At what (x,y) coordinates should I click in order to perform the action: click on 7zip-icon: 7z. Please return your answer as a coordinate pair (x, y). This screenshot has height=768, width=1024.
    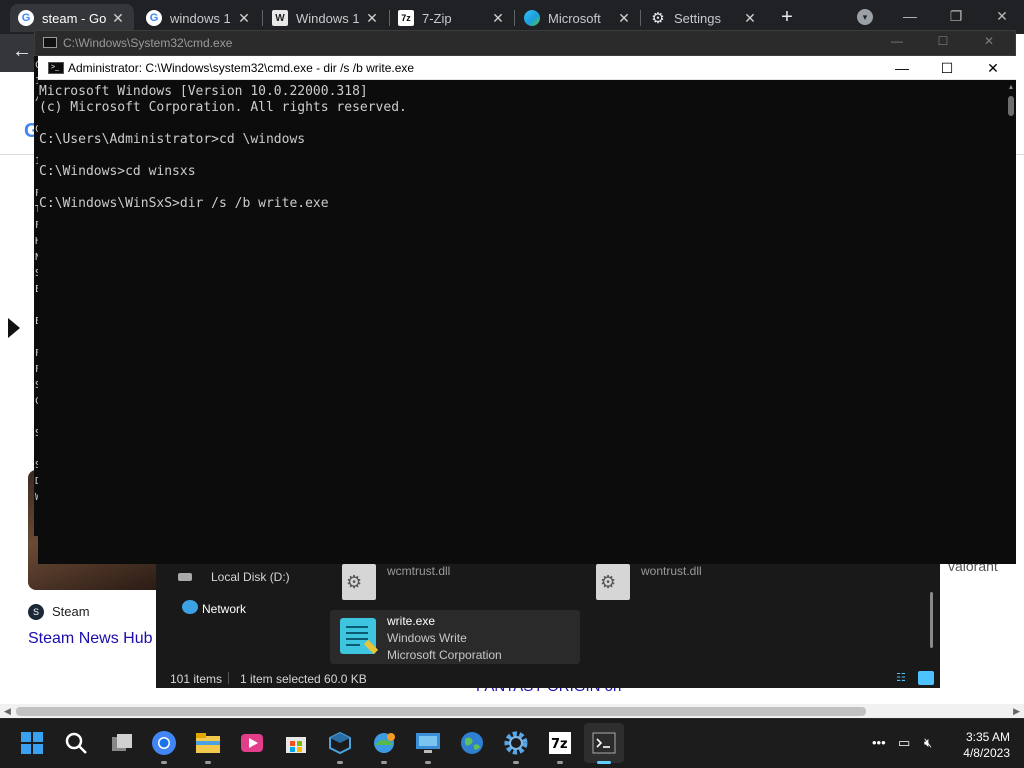
    Looking at the image, I should click on (560, 743).